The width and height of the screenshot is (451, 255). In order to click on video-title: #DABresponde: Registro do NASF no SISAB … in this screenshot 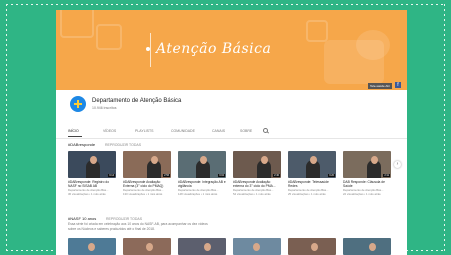, I will do `click(92, 184)`.